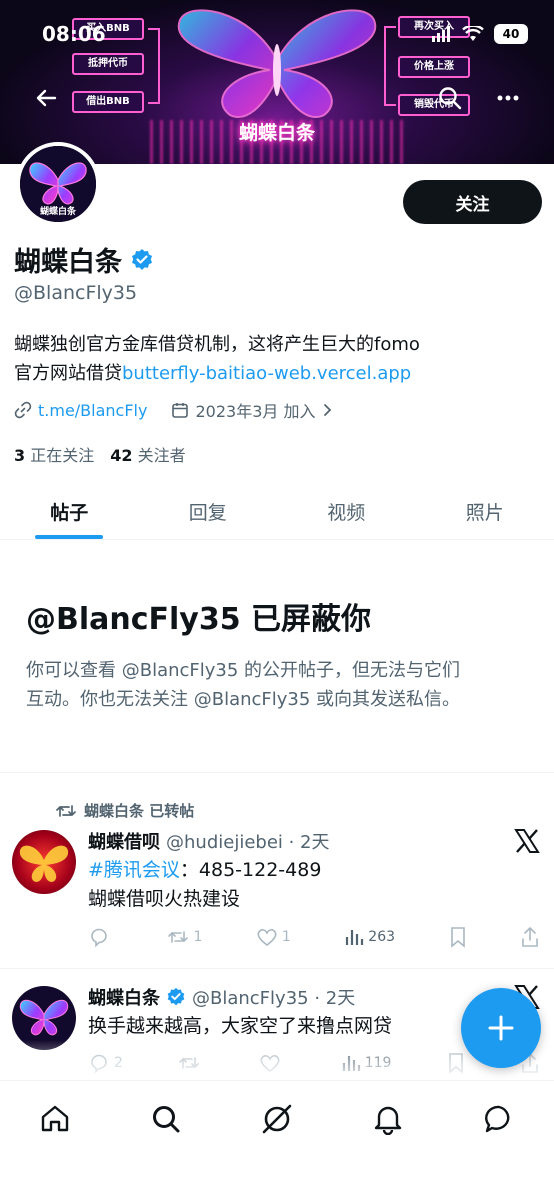 This screenshot has height=1199, width=554. Describe the element at coordinates (434, 67) in the screenshot. I see `banner-box-price-up: 价格上涨` at that location.